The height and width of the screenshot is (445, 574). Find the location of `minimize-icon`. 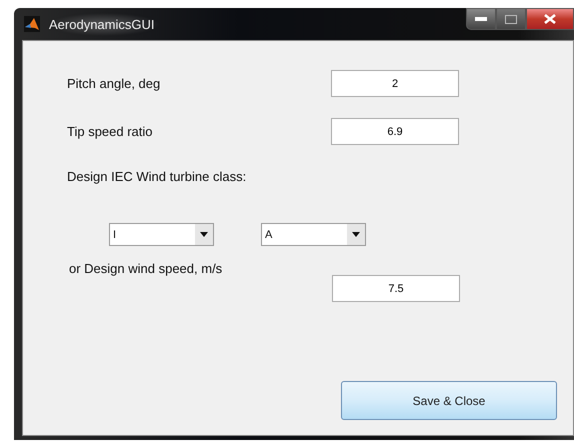

minimize-icon is located at coordinates (481, 19).